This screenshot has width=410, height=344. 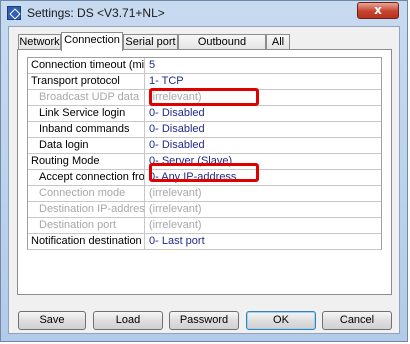 What do you see at coordinates (96, 13) in the screenshot?
I see `window-title: Settings: DS <V3.71+NL>` at bounding box center [96, 13].